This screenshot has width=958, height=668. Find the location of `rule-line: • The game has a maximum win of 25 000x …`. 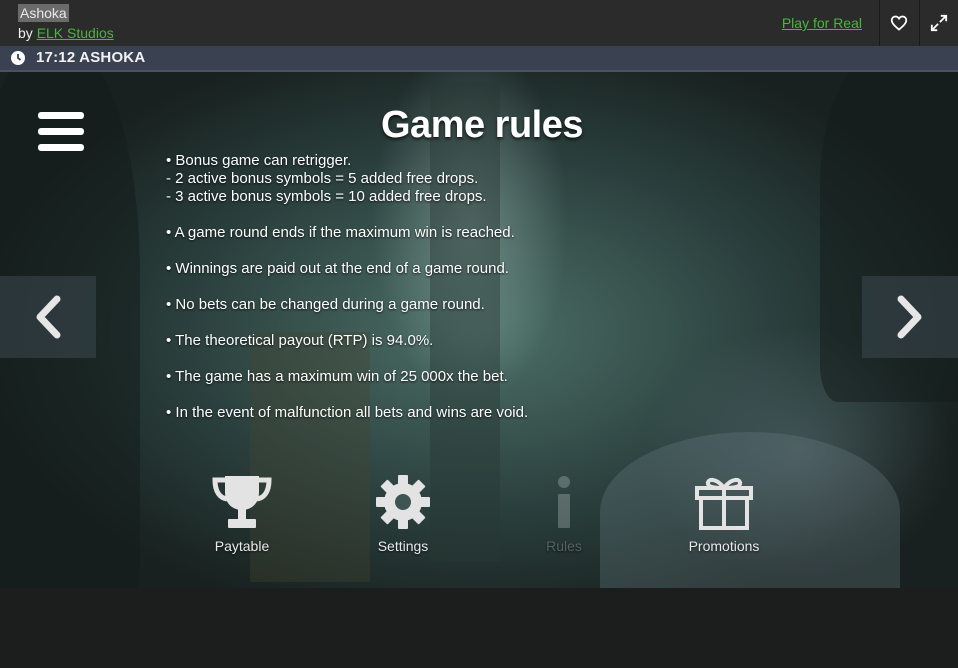

rule-line: • The game has a maximum win of 25 000x … is located at coordinates (337, 376).